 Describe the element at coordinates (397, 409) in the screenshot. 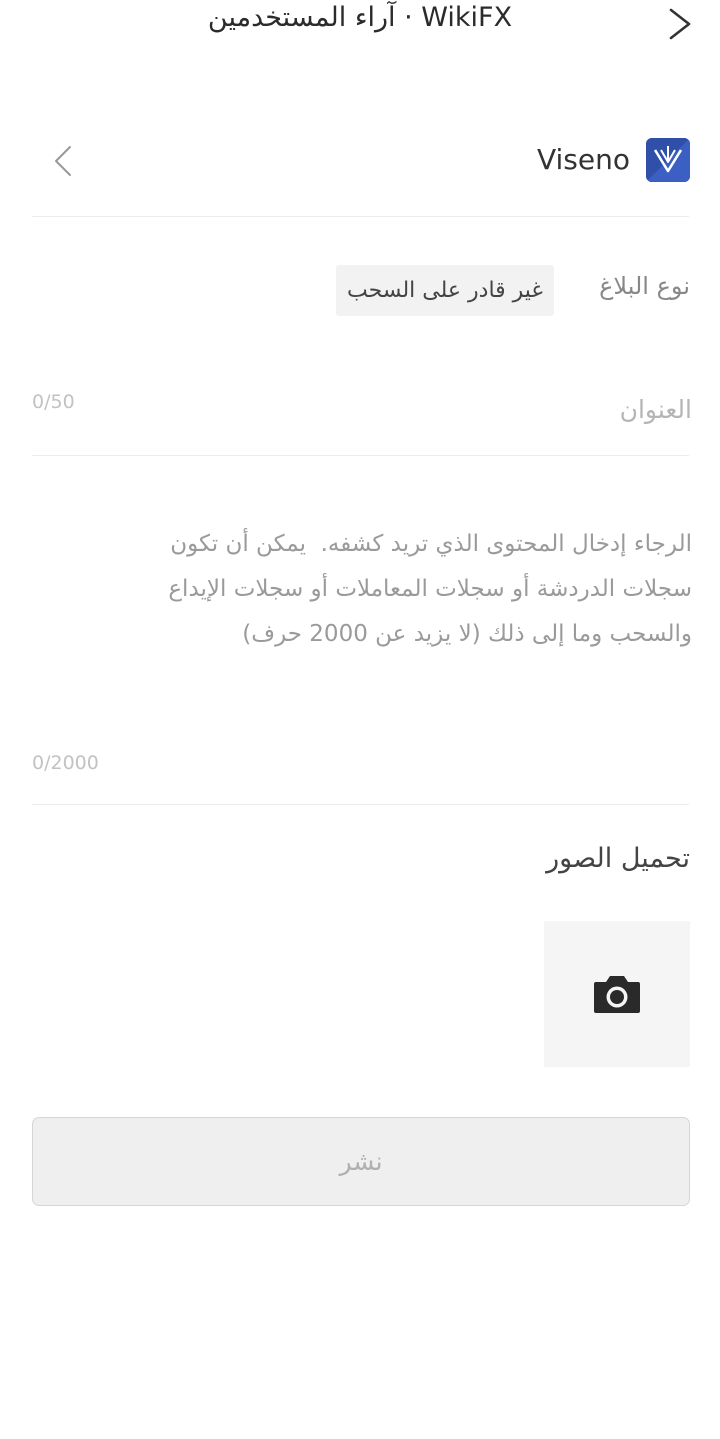

I see `title-input` at that location.